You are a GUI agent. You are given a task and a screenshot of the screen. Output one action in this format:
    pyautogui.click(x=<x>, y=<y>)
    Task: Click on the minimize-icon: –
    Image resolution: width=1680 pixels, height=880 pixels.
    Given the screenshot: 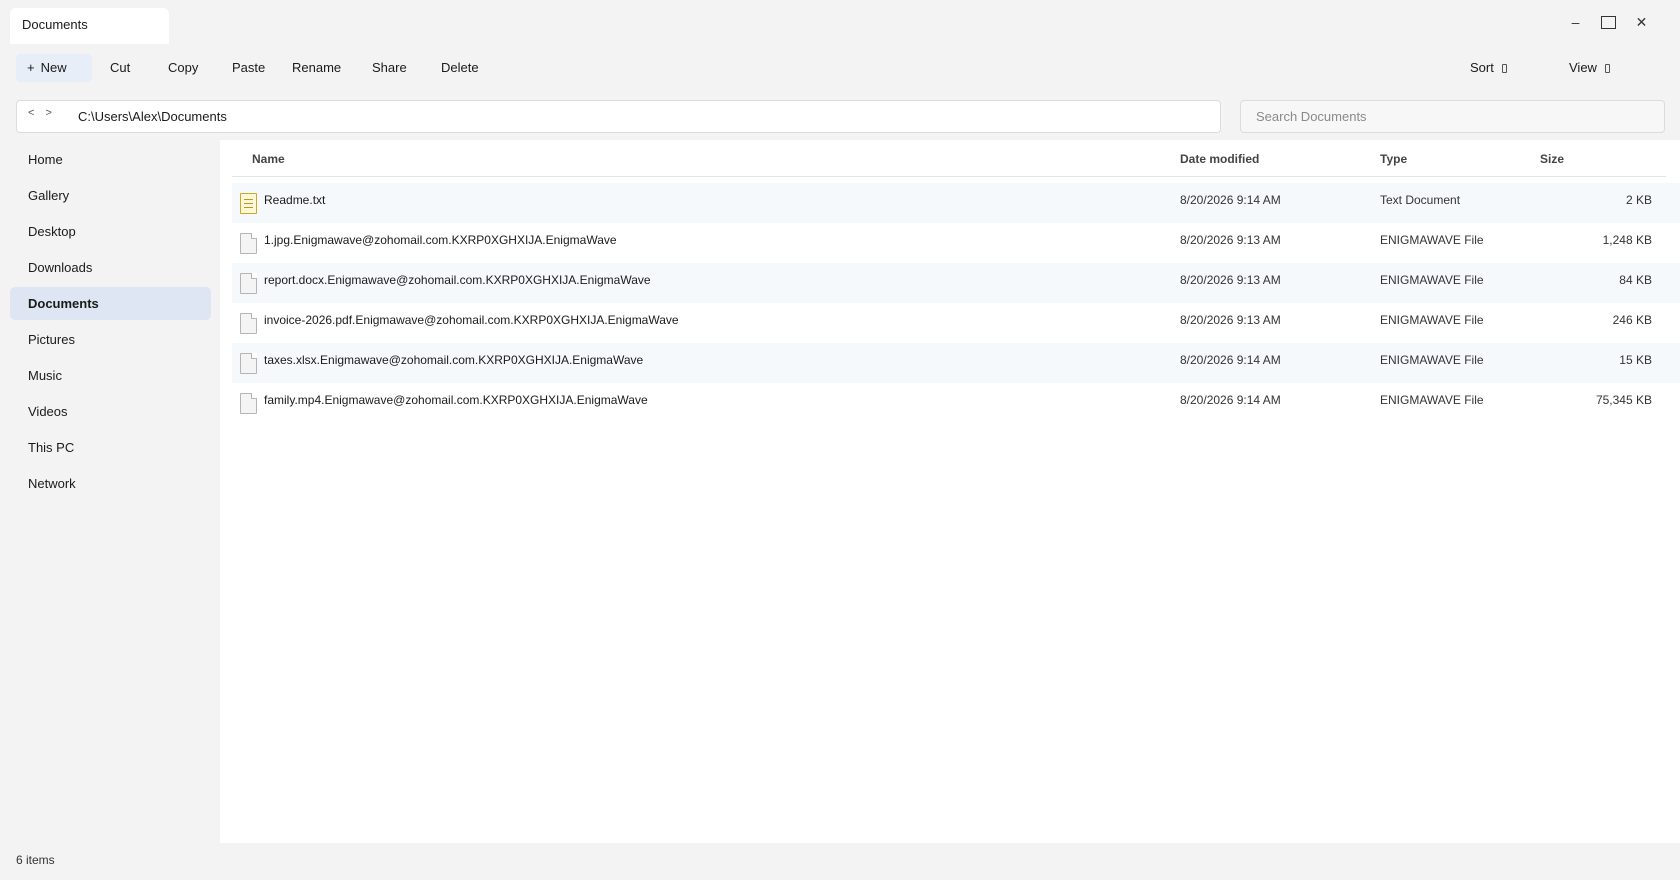 What is the action you would take?
    pyautogui.click(x=1575, y=22)
    